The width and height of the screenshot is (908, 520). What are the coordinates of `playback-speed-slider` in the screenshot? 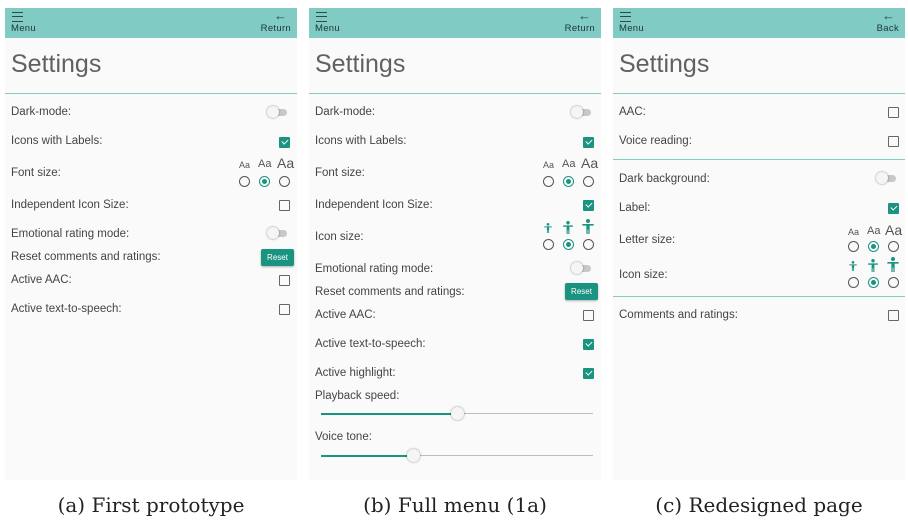 It's located at (457, 414).